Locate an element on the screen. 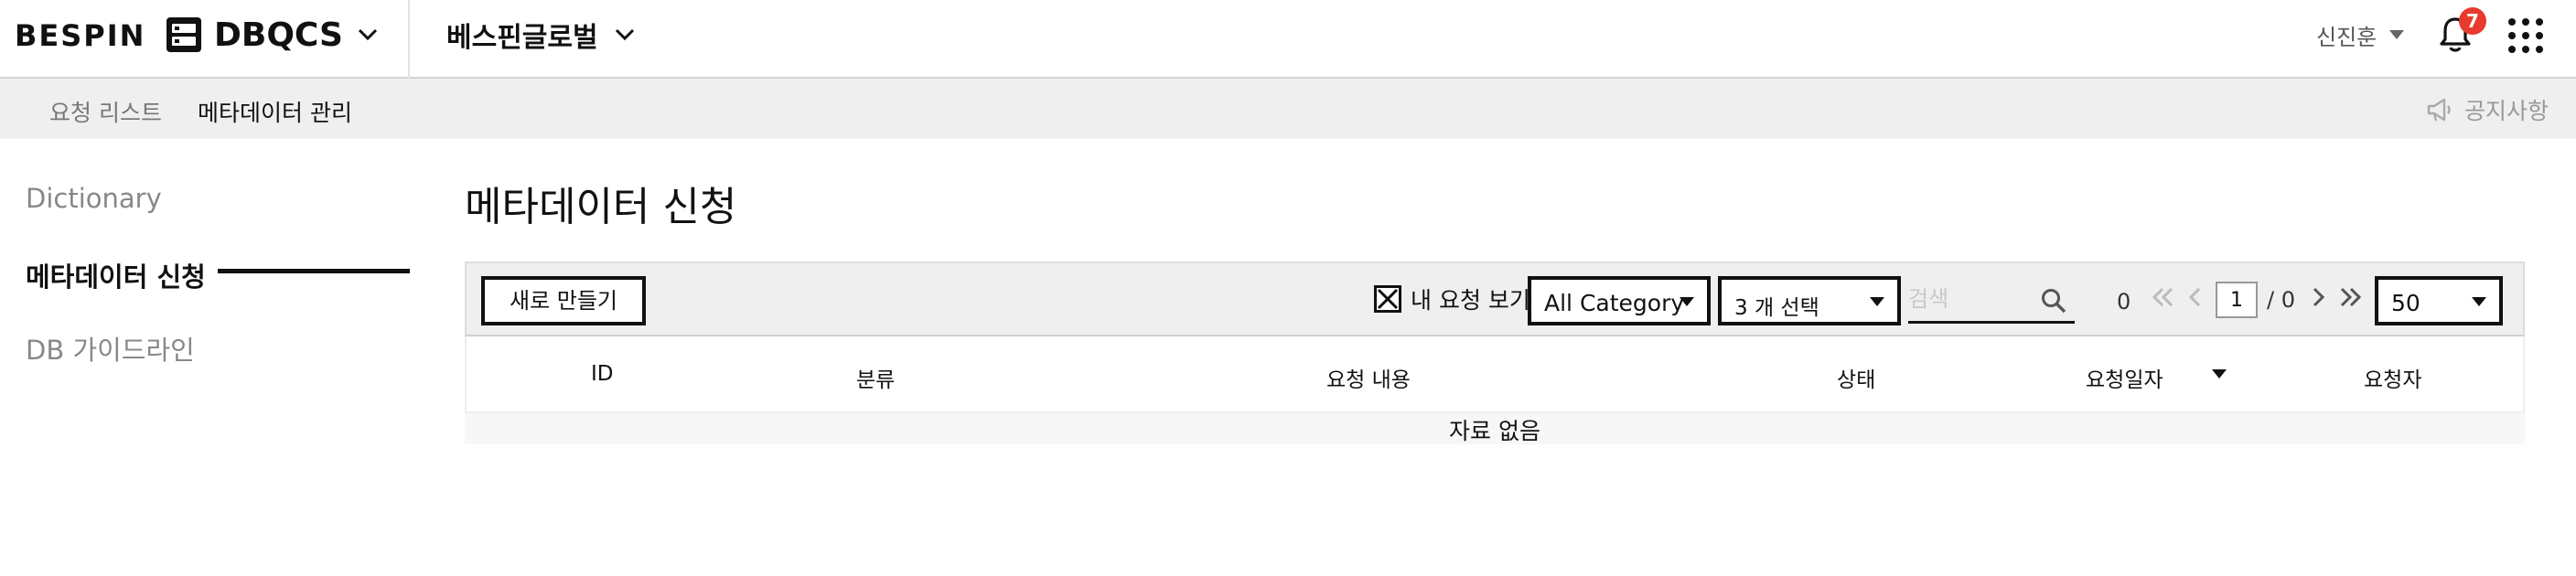 Image resolution: width=2576 pixels, height=576 pixels. list-toolbar: 새로 만들기 내 요청 보기 All Category 3 개 선택 0 / 0 is located at coordinates (1495, 298).